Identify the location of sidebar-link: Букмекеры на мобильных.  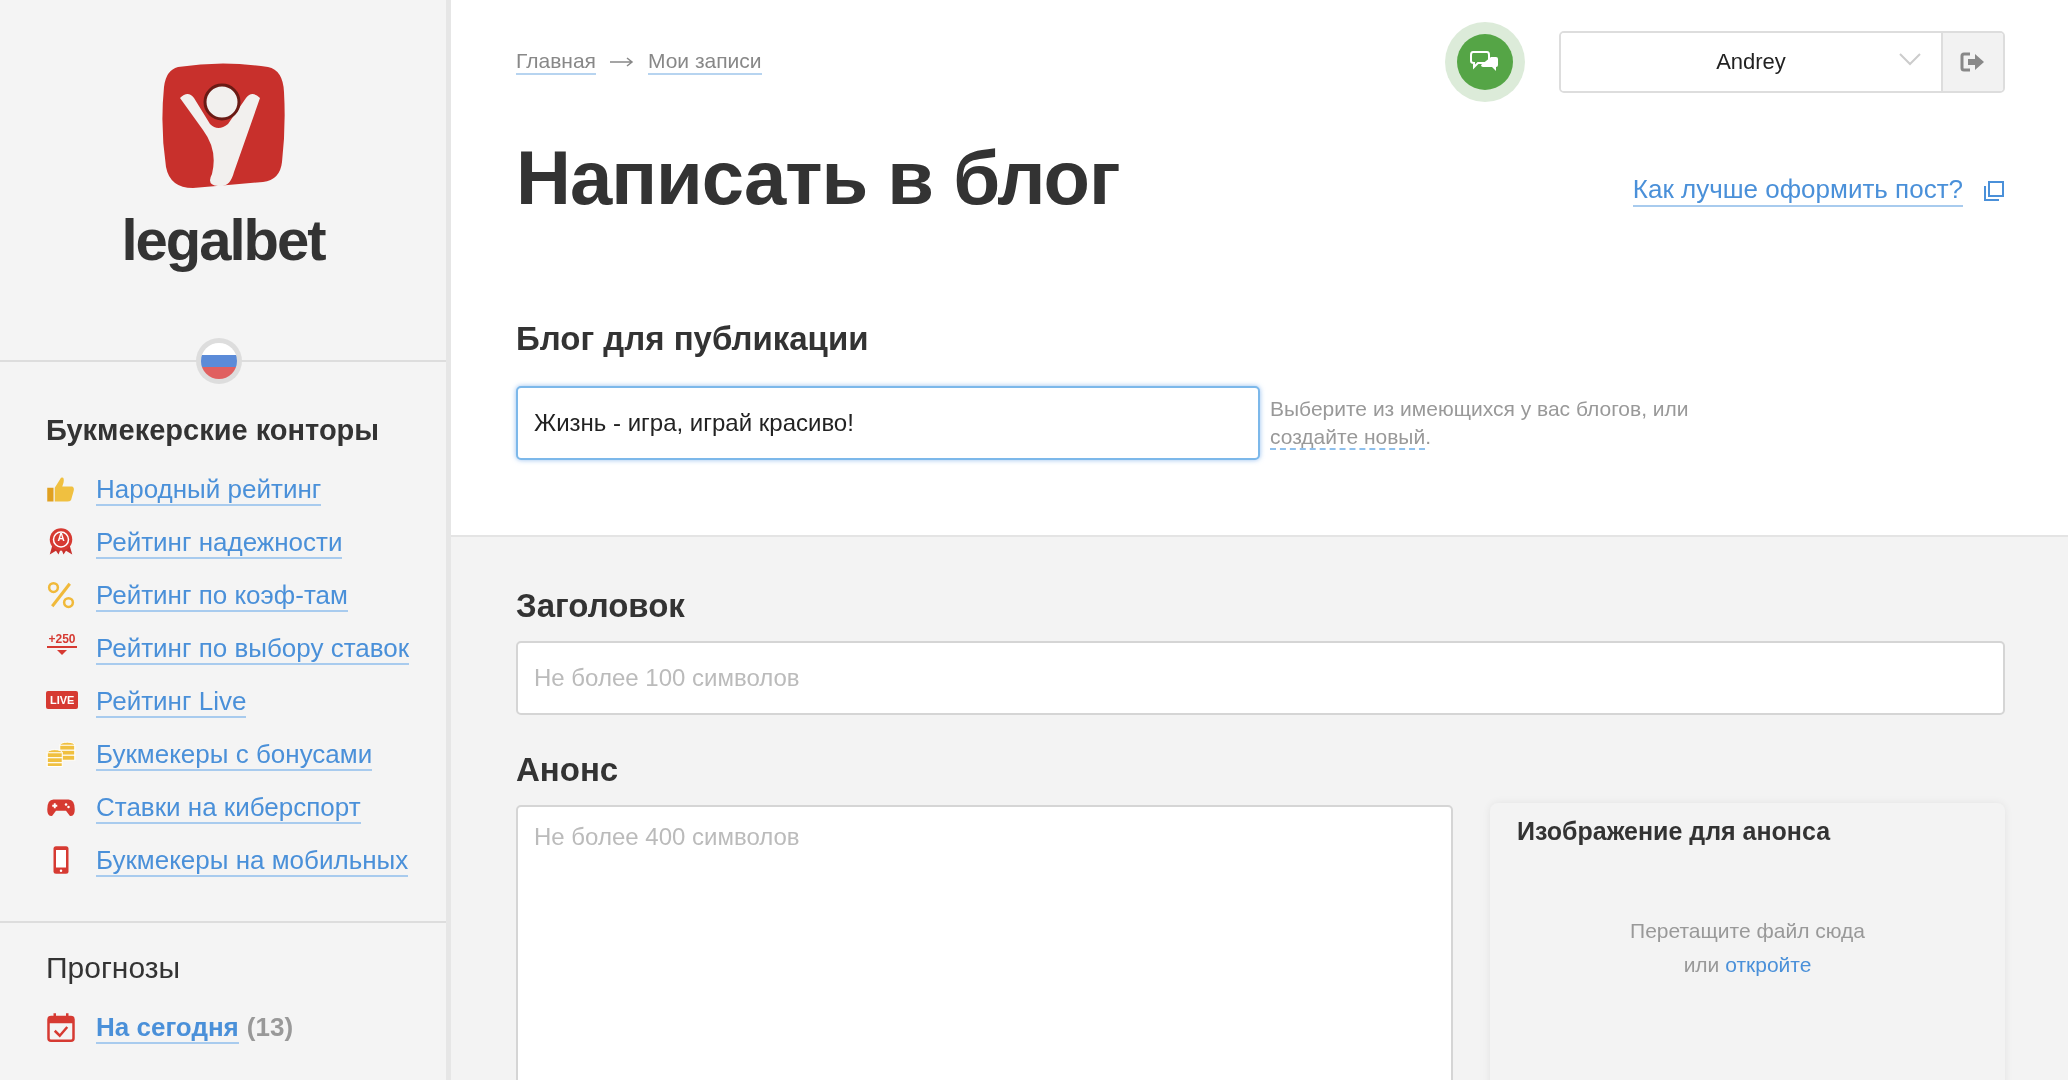
(252, 861).